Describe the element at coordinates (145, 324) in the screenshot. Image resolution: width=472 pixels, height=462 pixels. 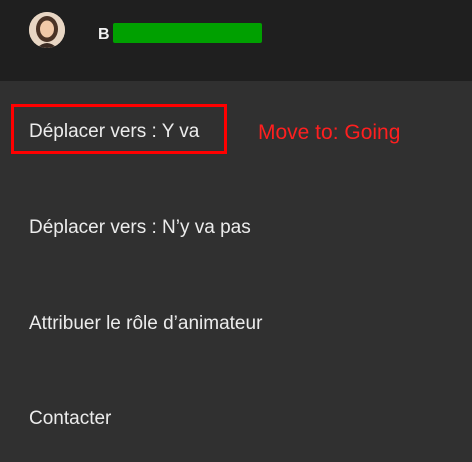
I see `menu-item-assign-host-role: Attribuer le rôle d’animateur` at that location.